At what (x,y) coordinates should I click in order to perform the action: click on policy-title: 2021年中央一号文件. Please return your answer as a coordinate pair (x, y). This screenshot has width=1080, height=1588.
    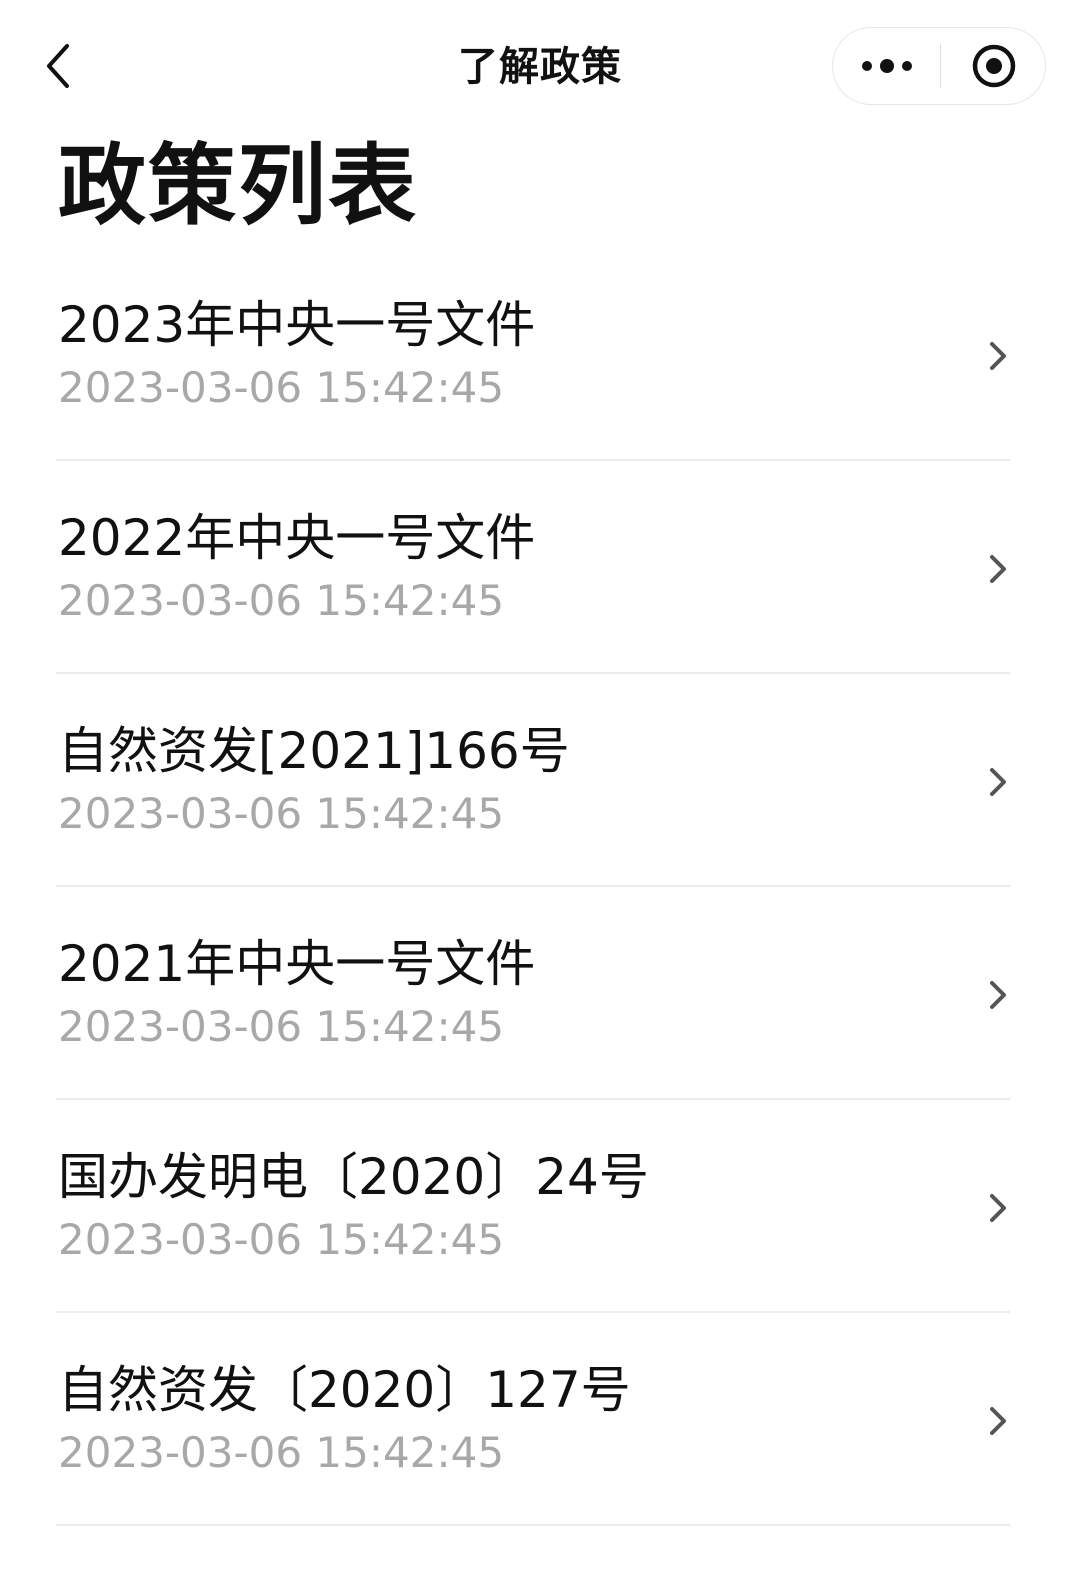
    Looking at the image, I should click on (297, 964).